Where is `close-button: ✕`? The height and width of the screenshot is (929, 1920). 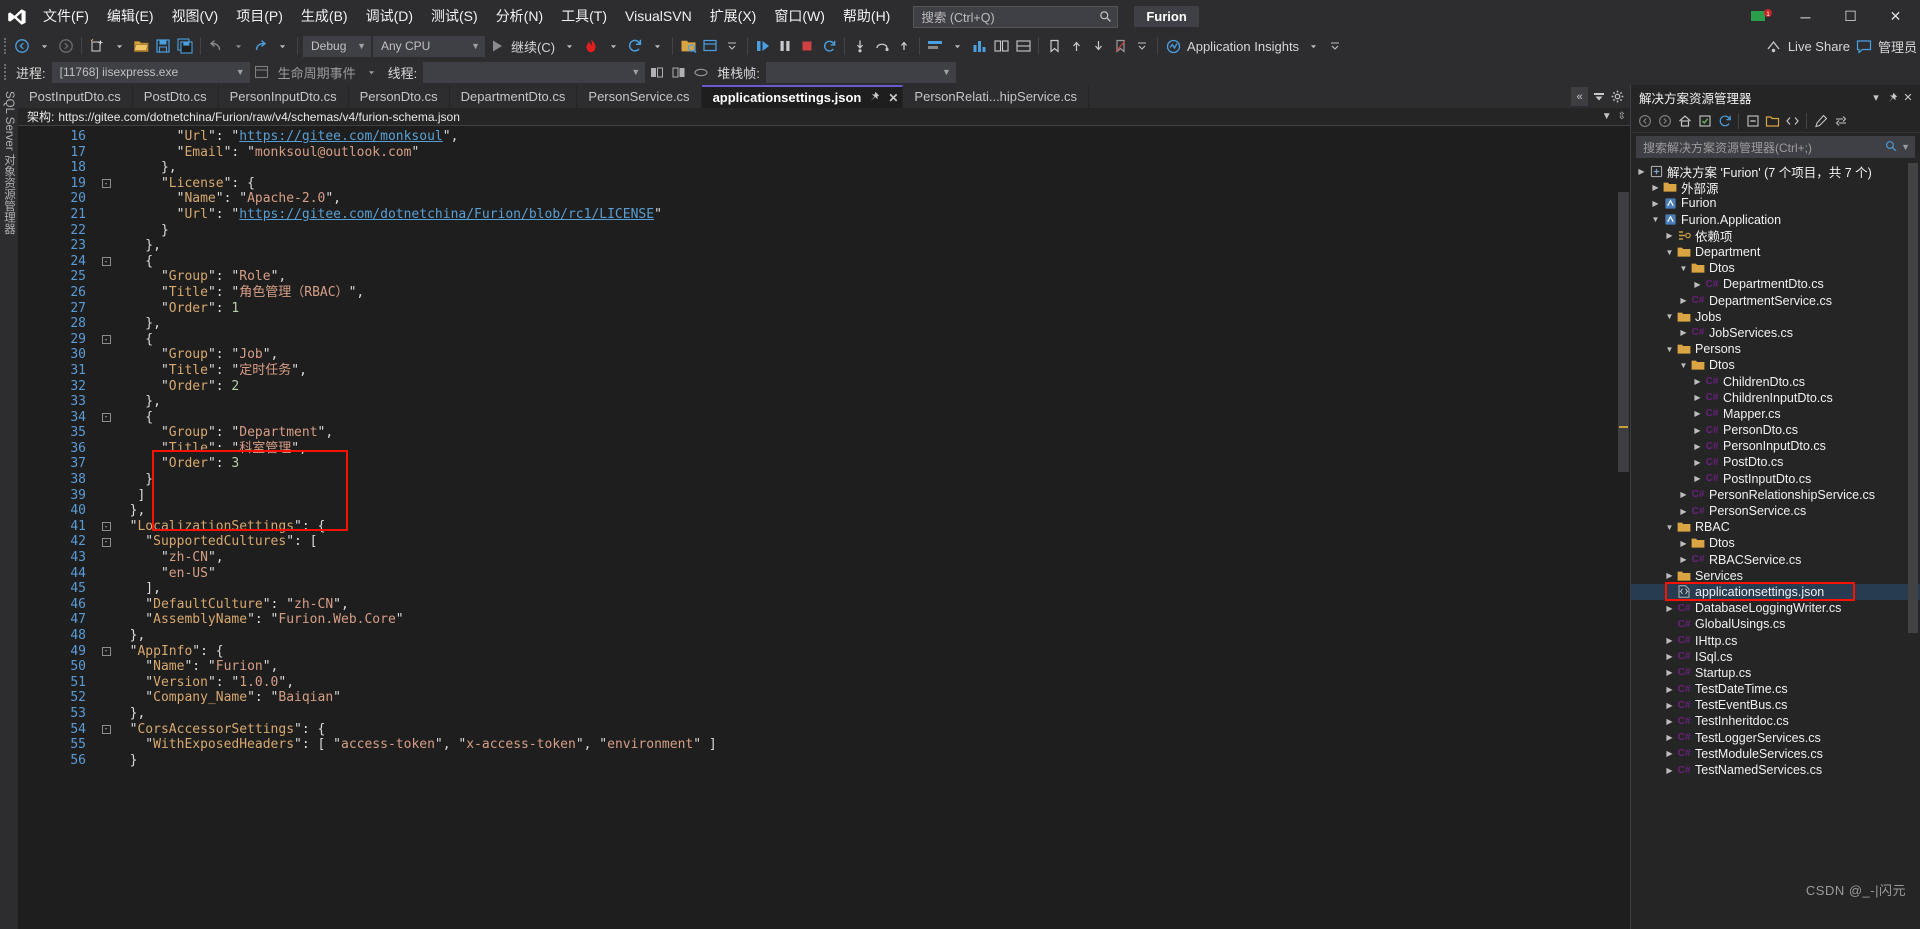
close-button: ✕ is located at coordinates (1895, 16).